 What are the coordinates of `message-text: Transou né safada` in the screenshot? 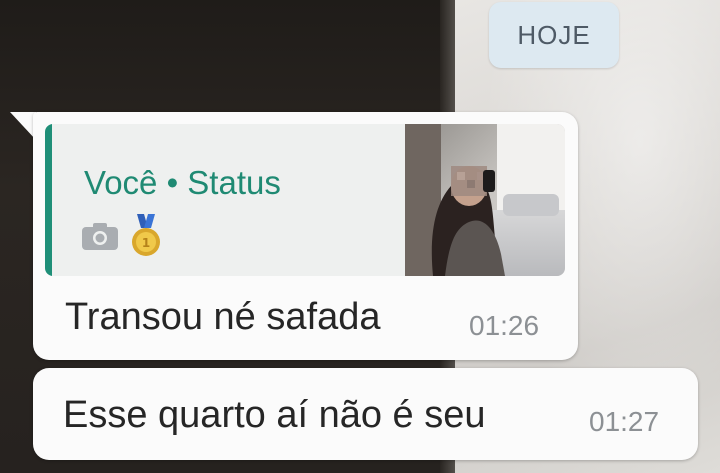 It's located at (223, 317).